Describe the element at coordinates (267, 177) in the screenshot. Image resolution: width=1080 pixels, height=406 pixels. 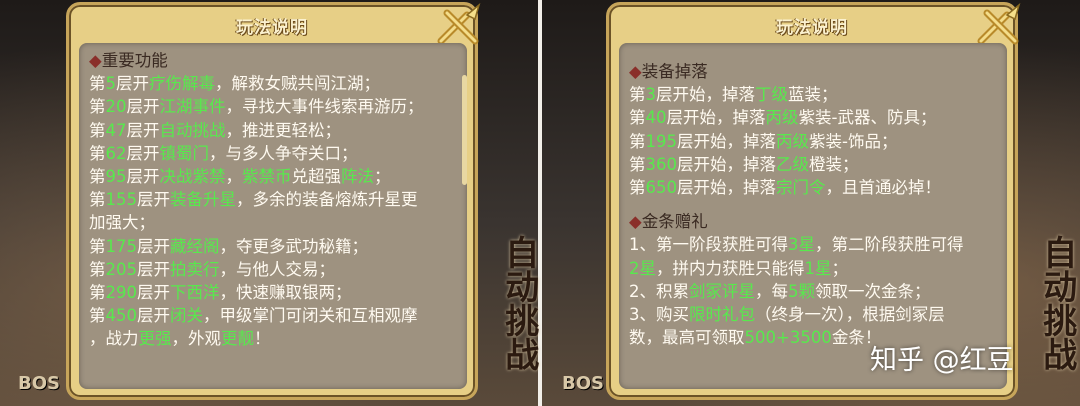
I see `feature-name: 紫禁币` at that location.